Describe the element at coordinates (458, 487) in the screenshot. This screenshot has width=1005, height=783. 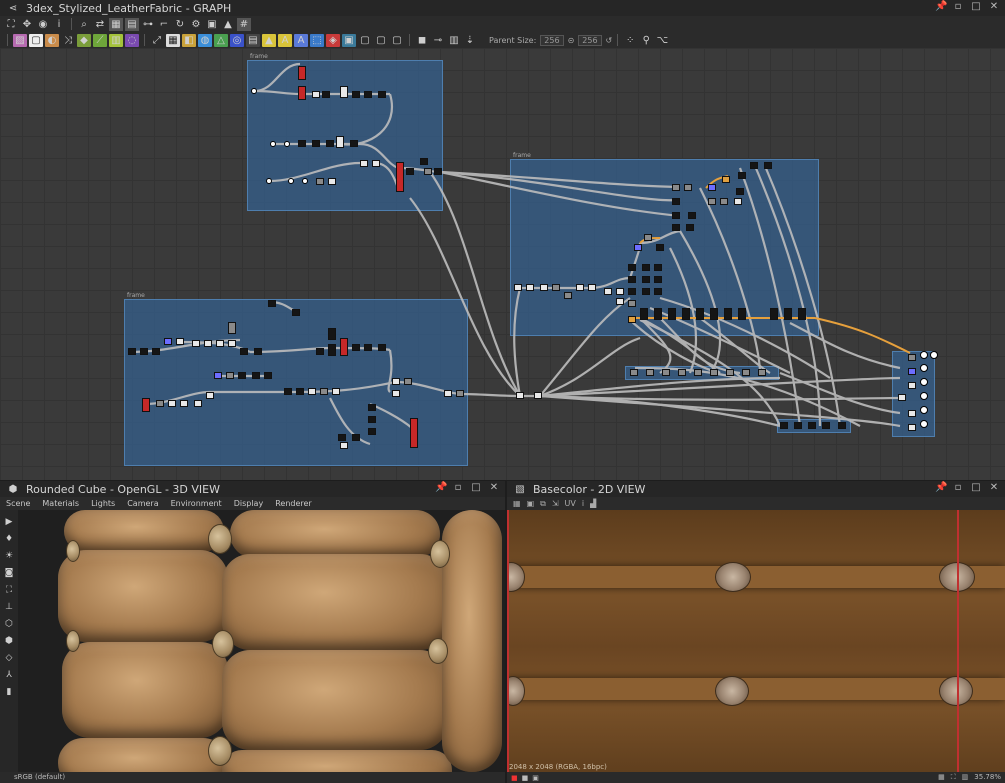
I see `restore-icon: ▫` at that location.